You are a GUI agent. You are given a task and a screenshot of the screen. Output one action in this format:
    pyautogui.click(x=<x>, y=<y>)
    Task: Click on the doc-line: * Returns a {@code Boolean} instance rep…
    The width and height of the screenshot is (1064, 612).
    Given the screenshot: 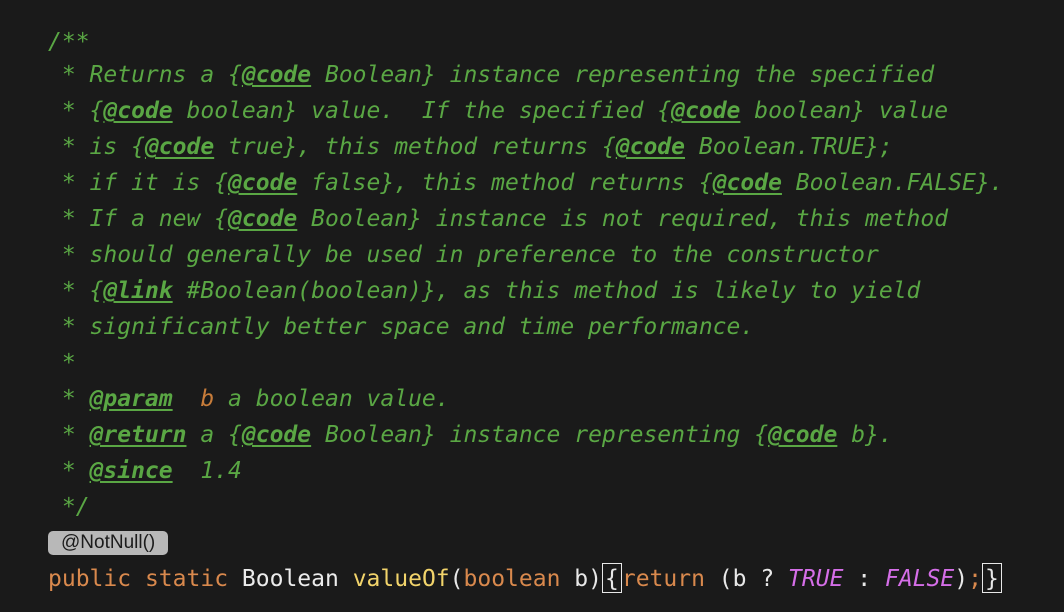 What is the action you would take?
    pyautogui.click(x=491, y=75)
    